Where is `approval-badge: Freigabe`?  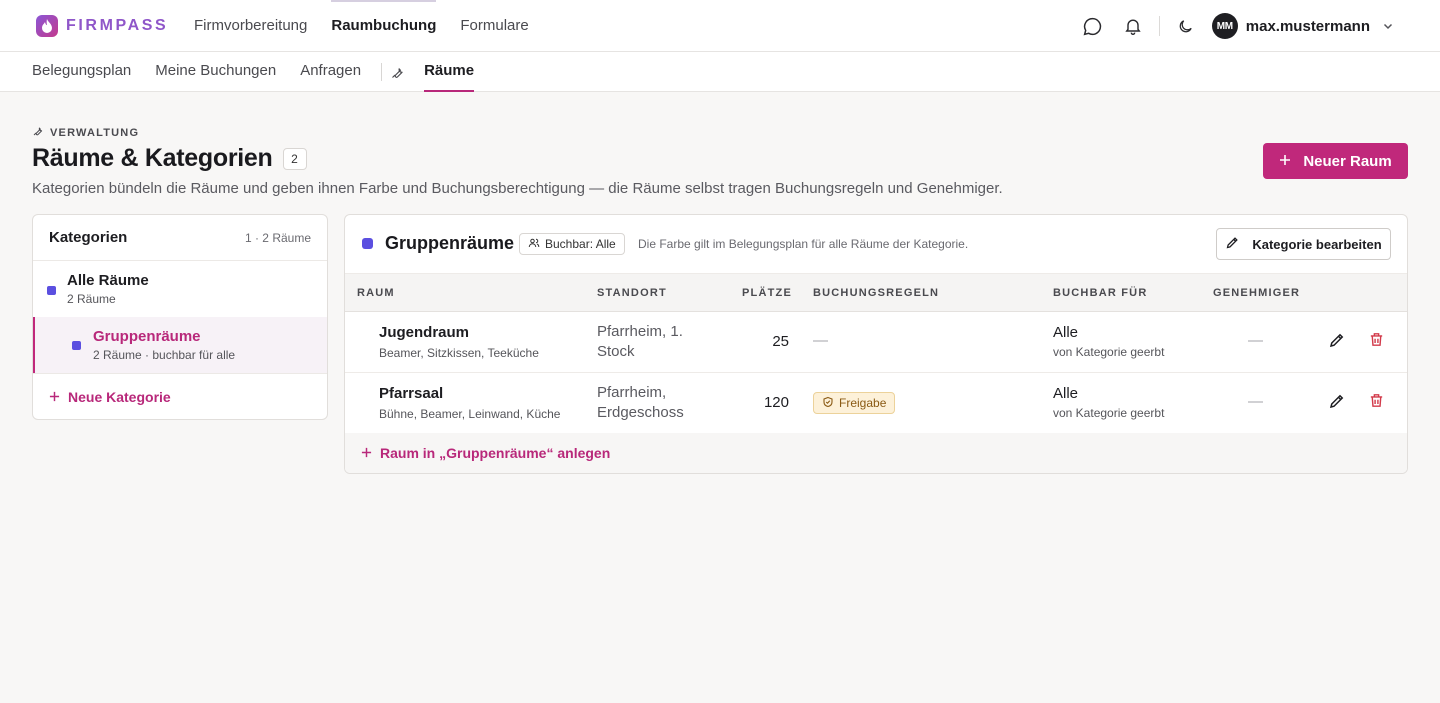
approval-badge: Freigabe is located at coordinates (854, 403).